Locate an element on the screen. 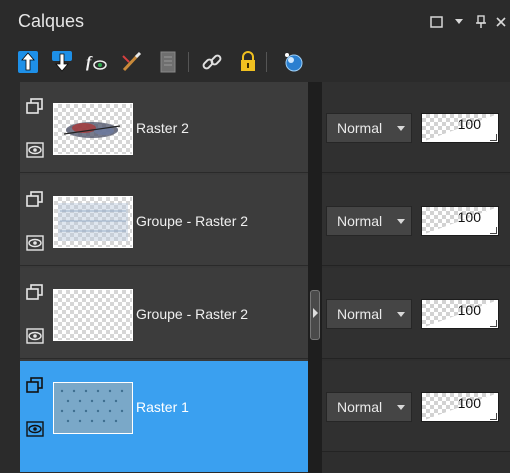  layer-row: Raster 2 is located at coordinates (164, 127).